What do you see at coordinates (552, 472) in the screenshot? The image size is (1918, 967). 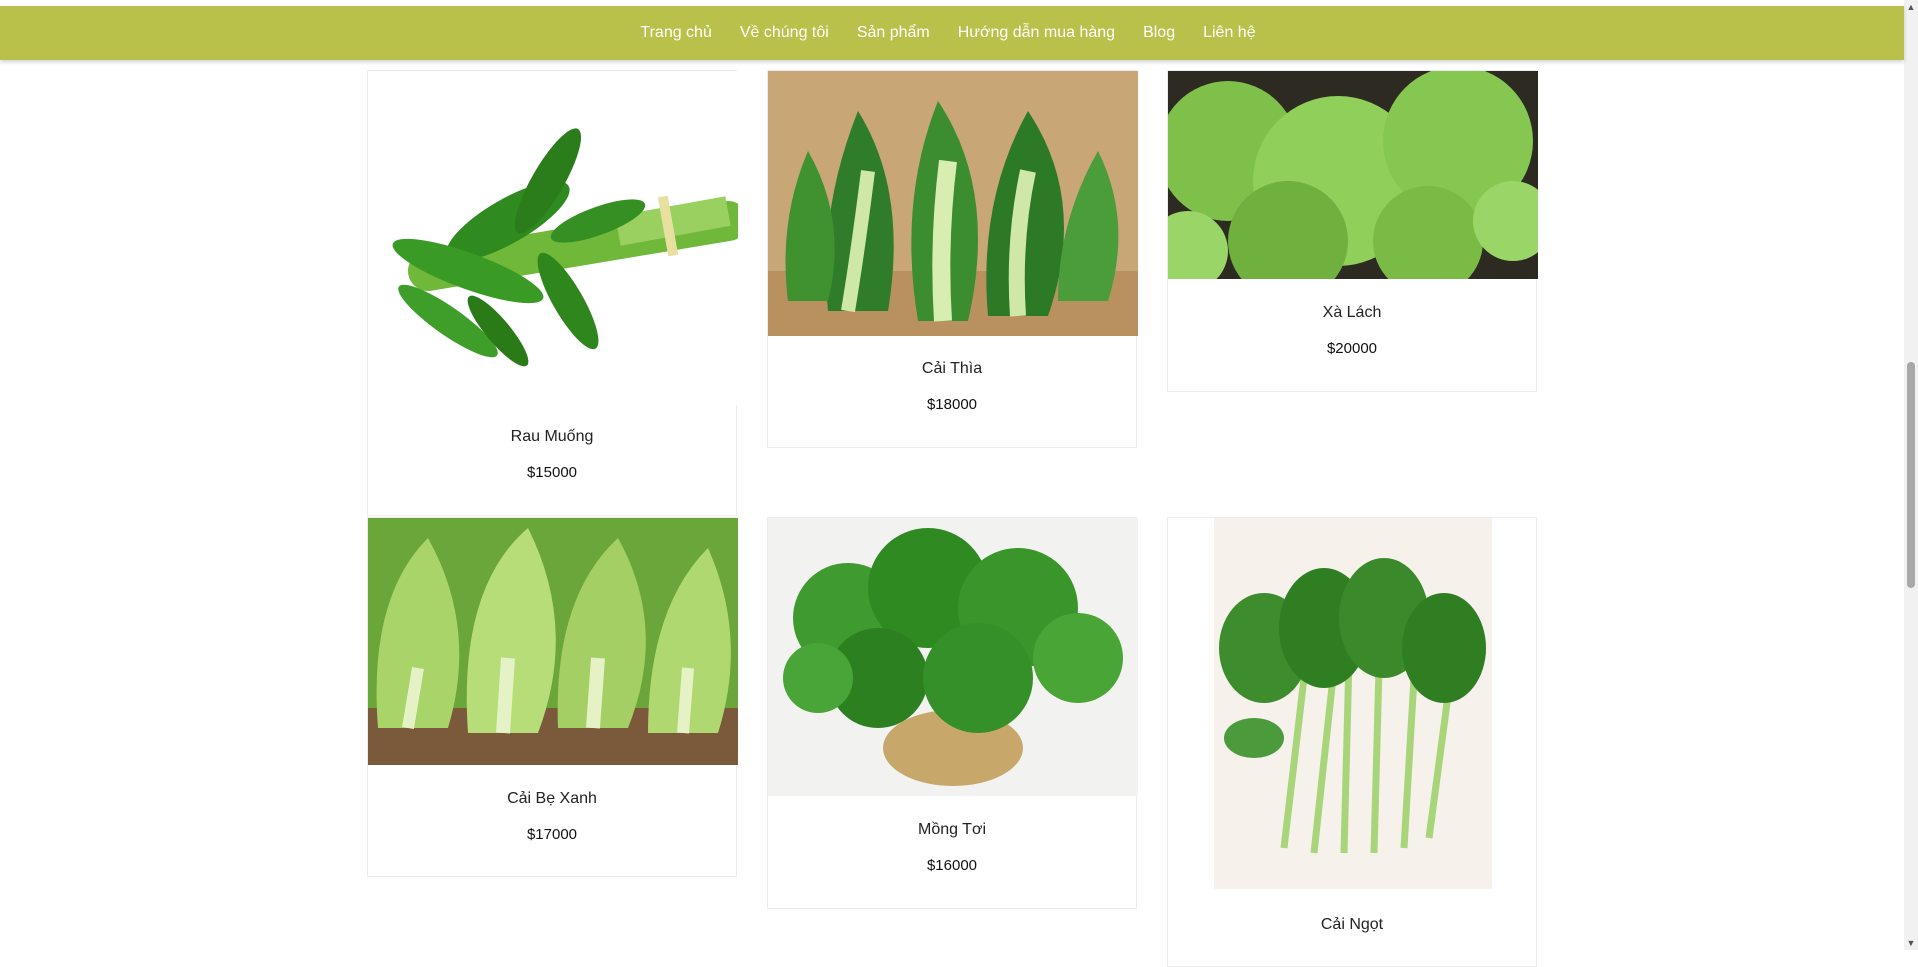 I see `product-price: $15000` at bounding box center [552, 472].